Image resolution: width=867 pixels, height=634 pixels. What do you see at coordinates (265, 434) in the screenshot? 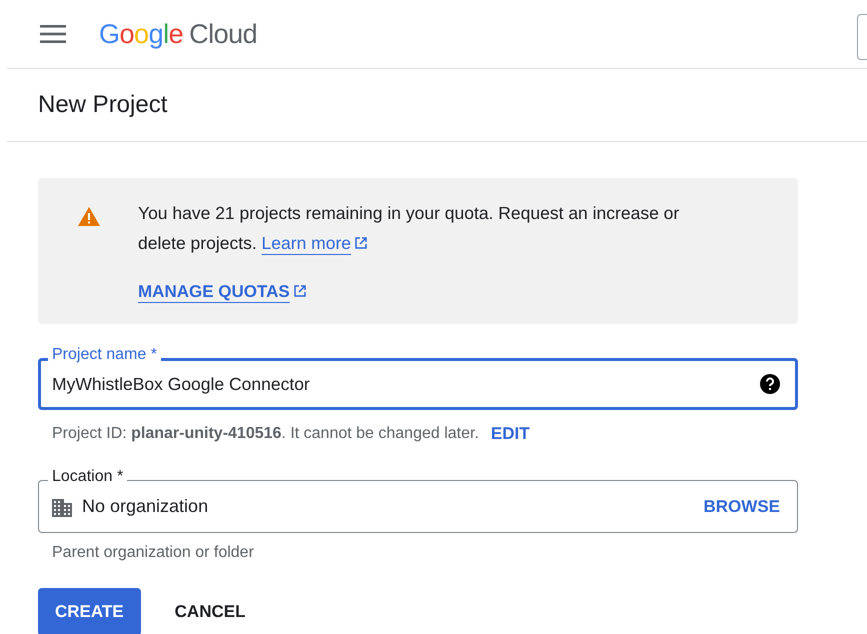
I see `project-id-text: Project ID: planar-unity-410516. It cannot be changed later.` at bounding box center [265, 434].